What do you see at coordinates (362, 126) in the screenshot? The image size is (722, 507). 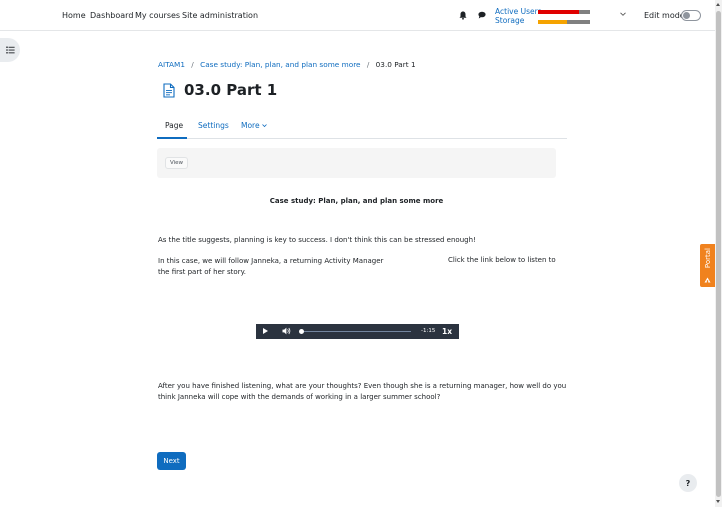 I see `secondary-navigation: Page Settings More` at bounding box center [362, 126].